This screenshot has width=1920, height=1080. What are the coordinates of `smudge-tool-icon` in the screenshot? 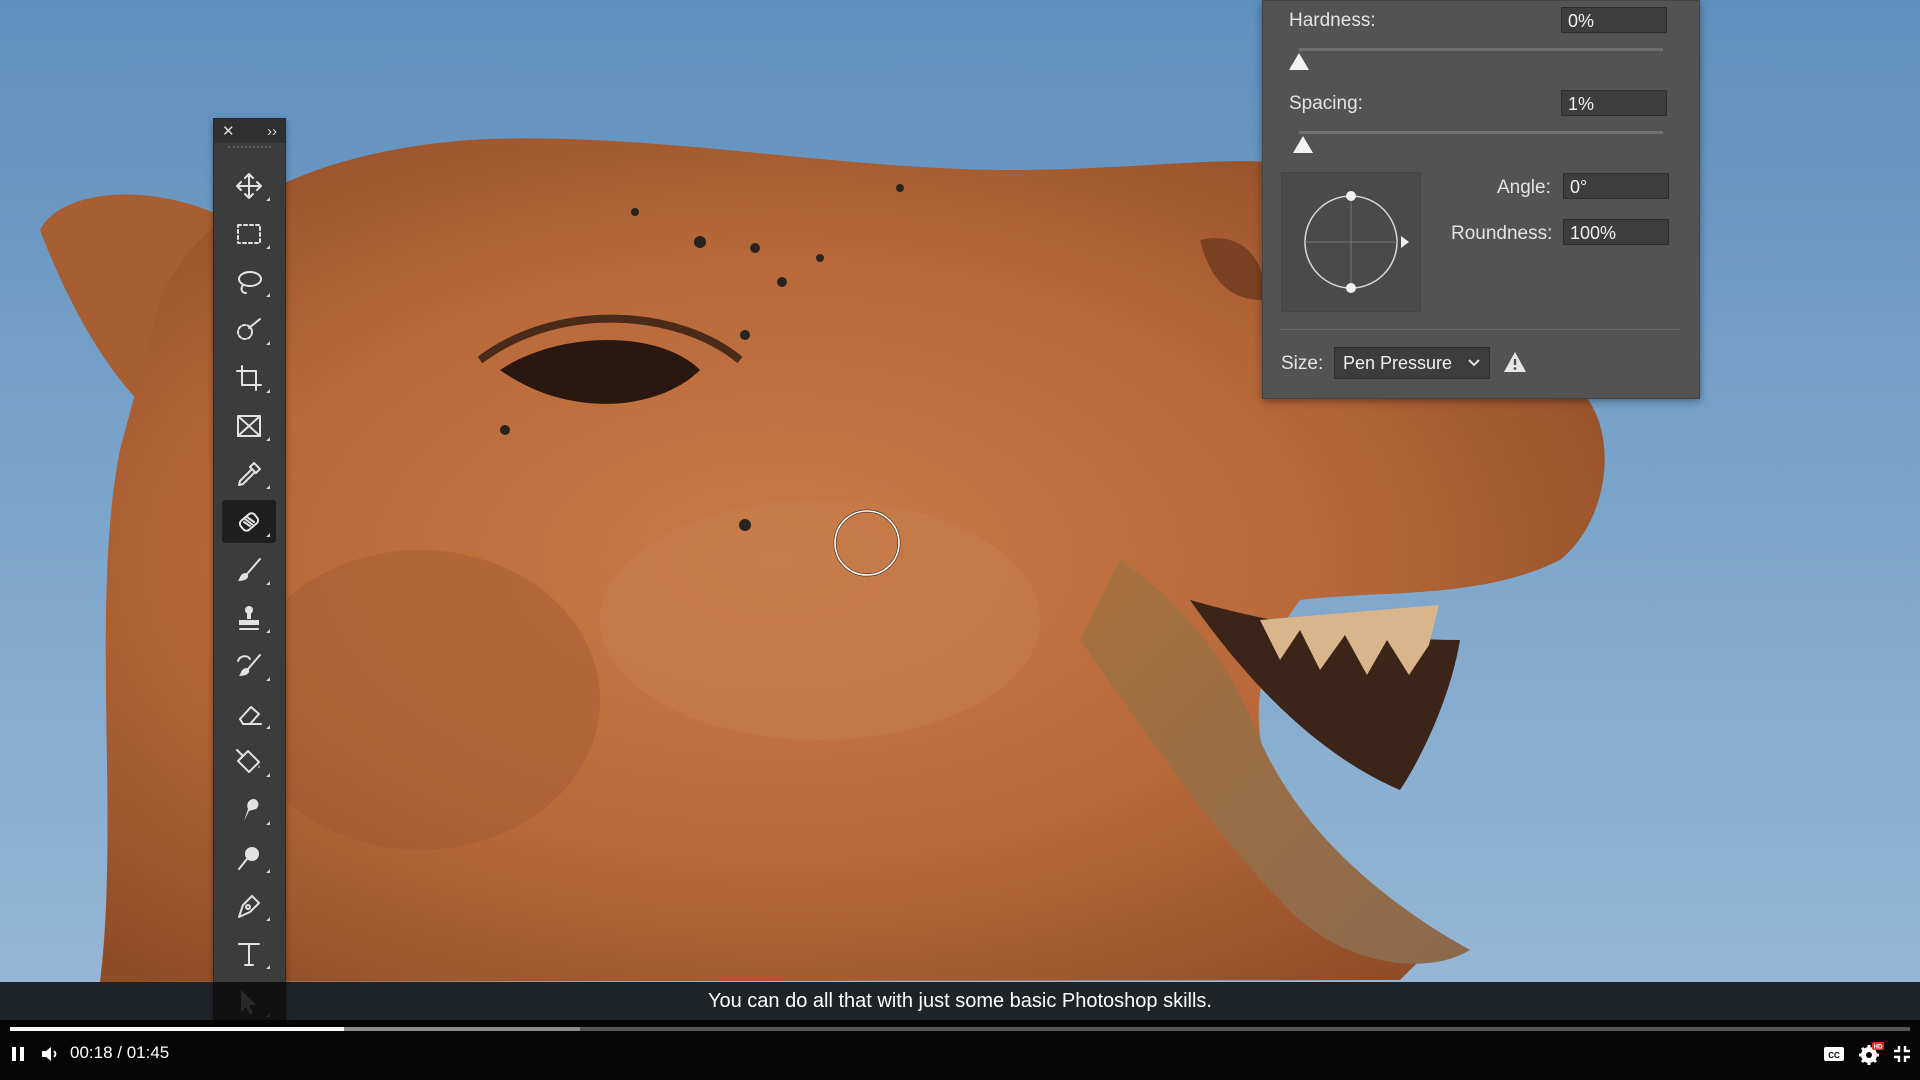 It's located at (251, 809).